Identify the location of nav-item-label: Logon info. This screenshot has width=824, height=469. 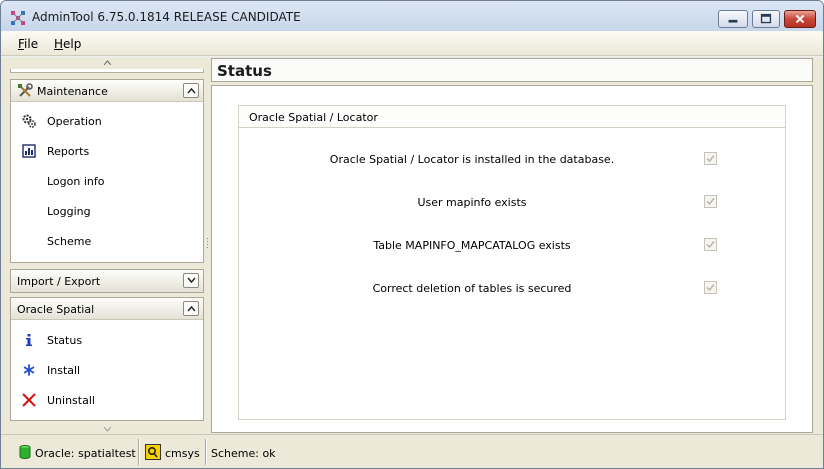
(76, 181).